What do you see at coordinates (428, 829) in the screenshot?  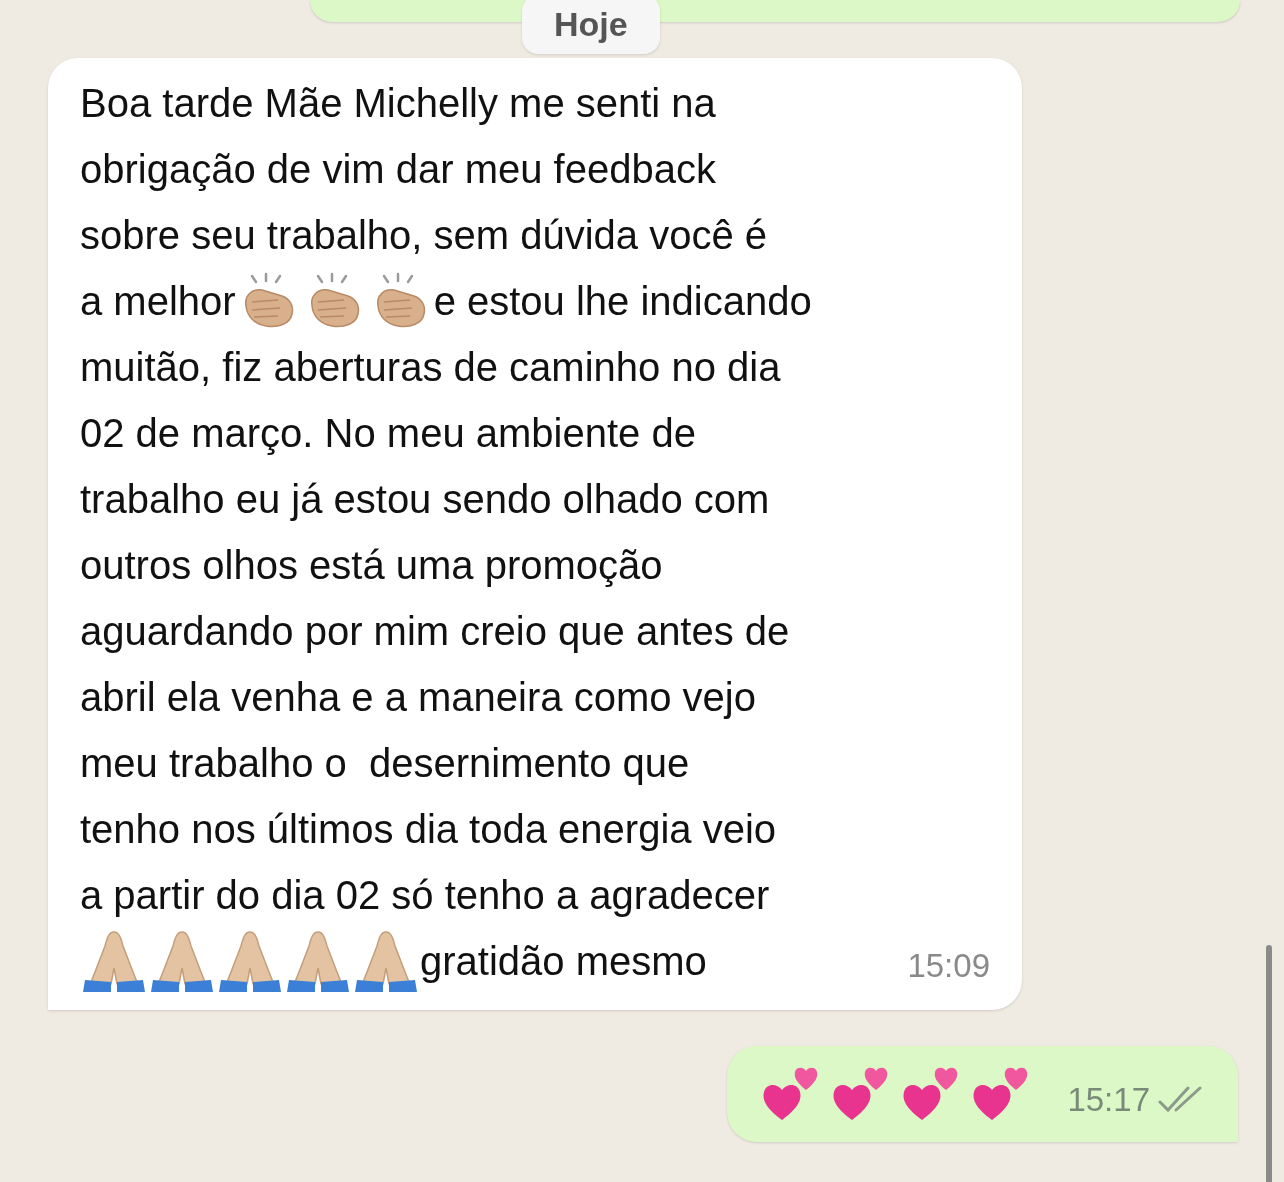 I see `message-text: tenho nos últimos dia toda energia veio` at bounding box center [428, 829].